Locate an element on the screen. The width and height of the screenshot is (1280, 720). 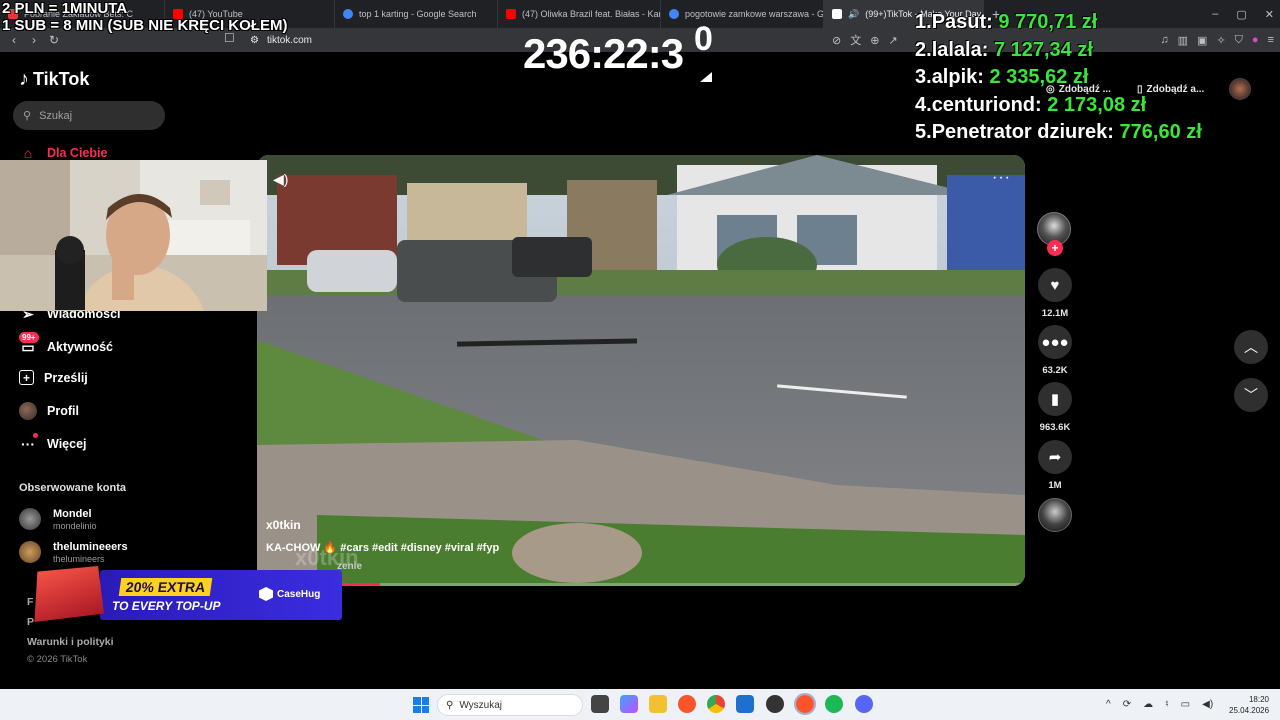
windows-start-icon is located at coordinates (421, 705).